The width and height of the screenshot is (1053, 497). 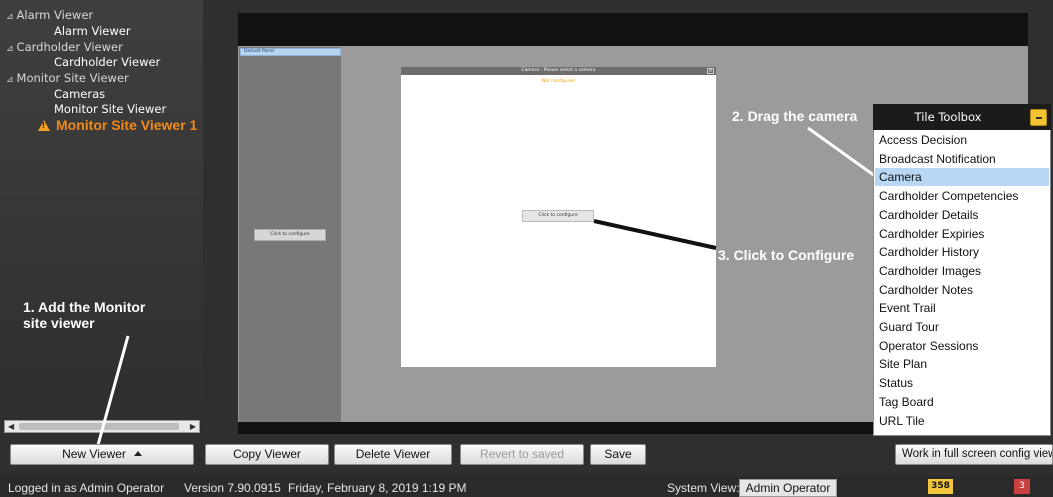 I want to click on toolbox-item-guard-tour: Guard Tour, so click(x=962, y=327).